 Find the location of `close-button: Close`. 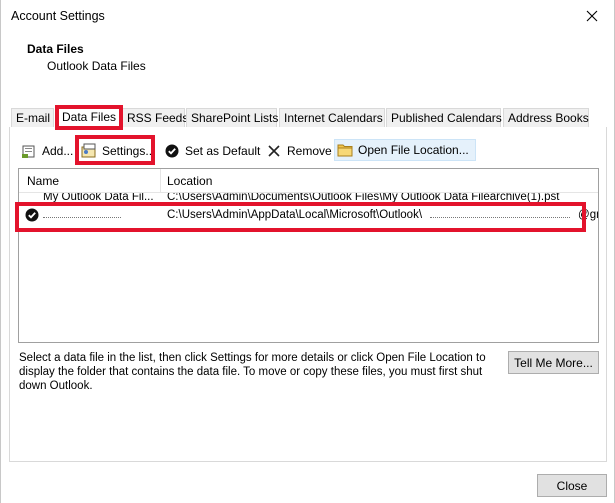

close-button: Close is located at coordinates (572, 485).